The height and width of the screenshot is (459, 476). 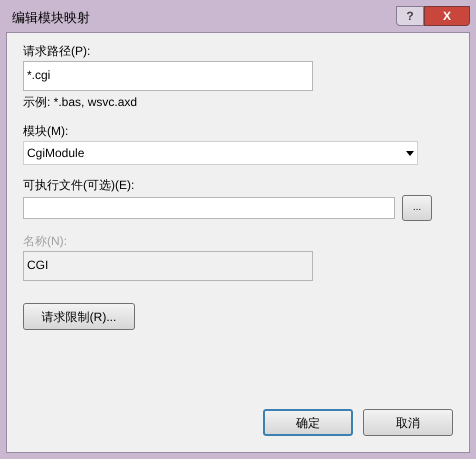 What do you see at coordinates (80, 102) in the screenshot?
I see `hint-text: 示例: *.bas, wsvc.axd` at bounding box center [80, 102].